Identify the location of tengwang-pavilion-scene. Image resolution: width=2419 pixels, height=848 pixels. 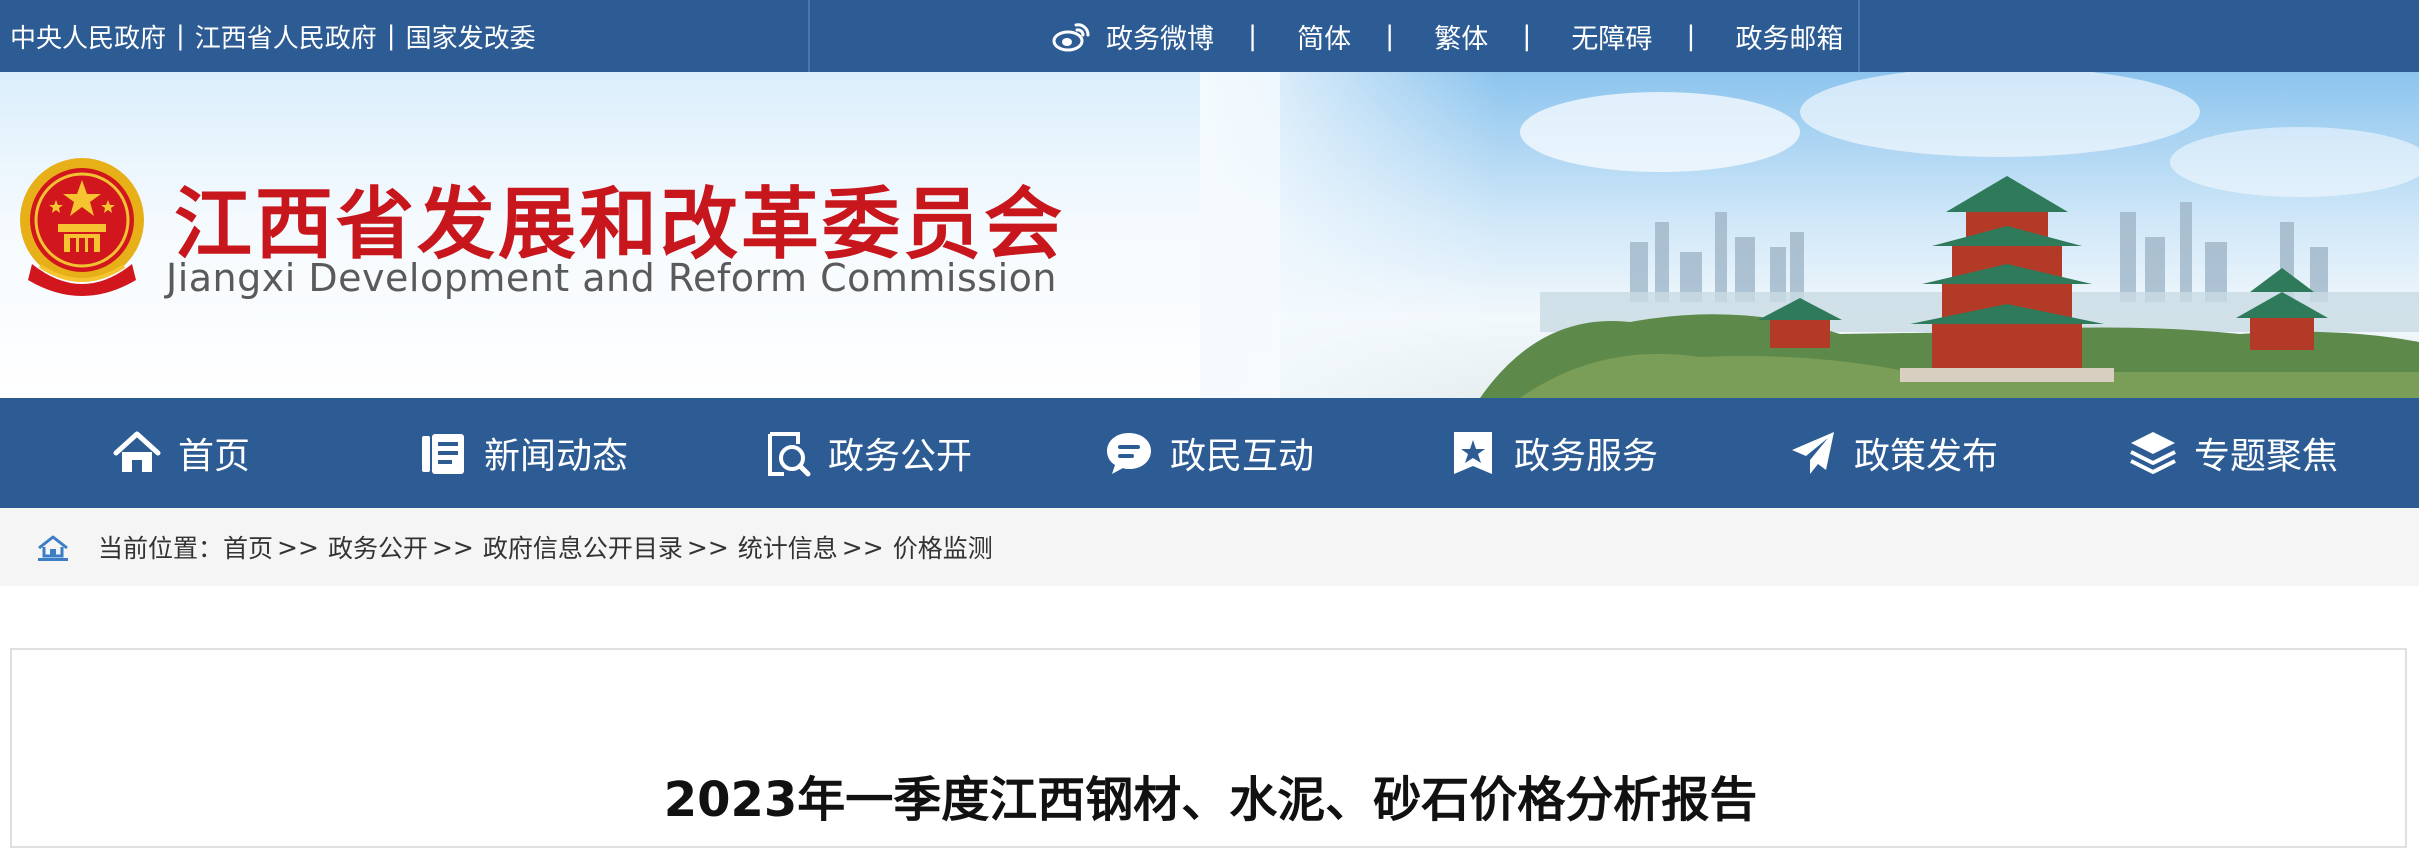
(1949, 235).